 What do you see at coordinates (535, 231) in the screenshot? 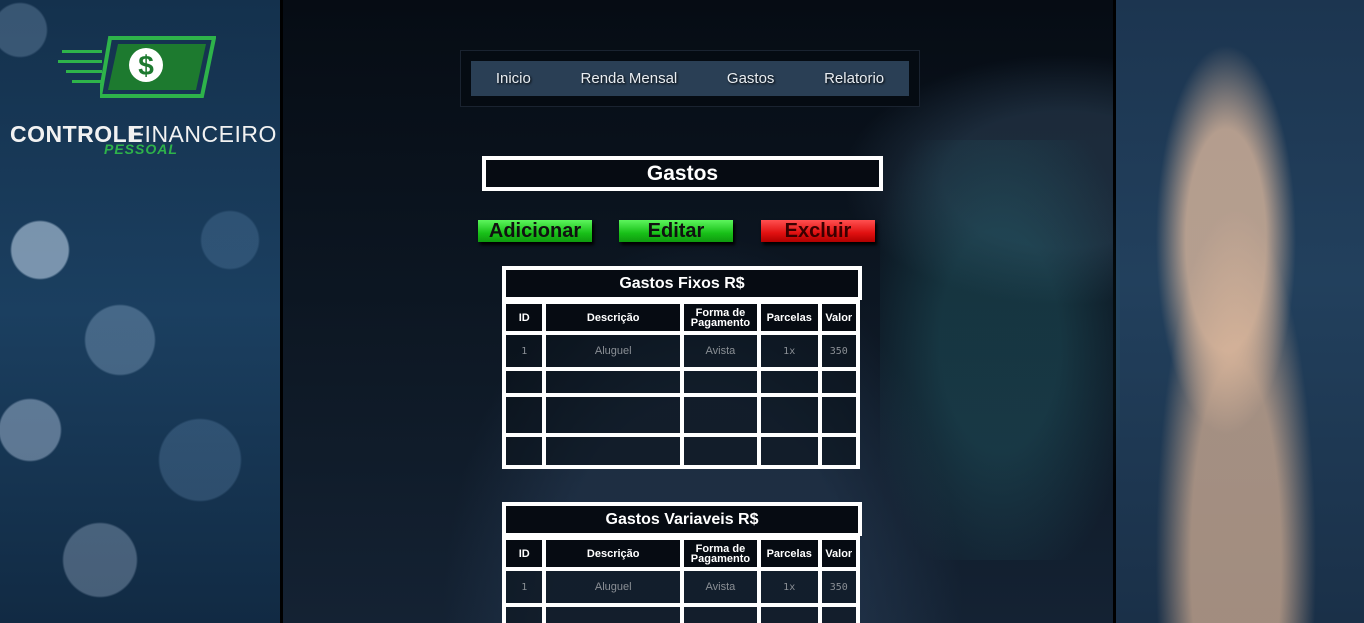
I see `add-button: Adicionar` at bounding box center [535, 231].